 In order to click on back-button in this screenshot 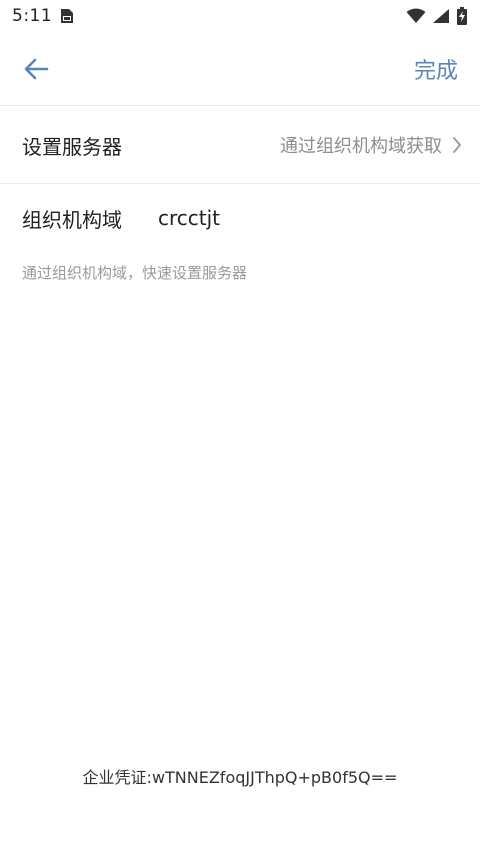, I will do `click(36, 69)`.